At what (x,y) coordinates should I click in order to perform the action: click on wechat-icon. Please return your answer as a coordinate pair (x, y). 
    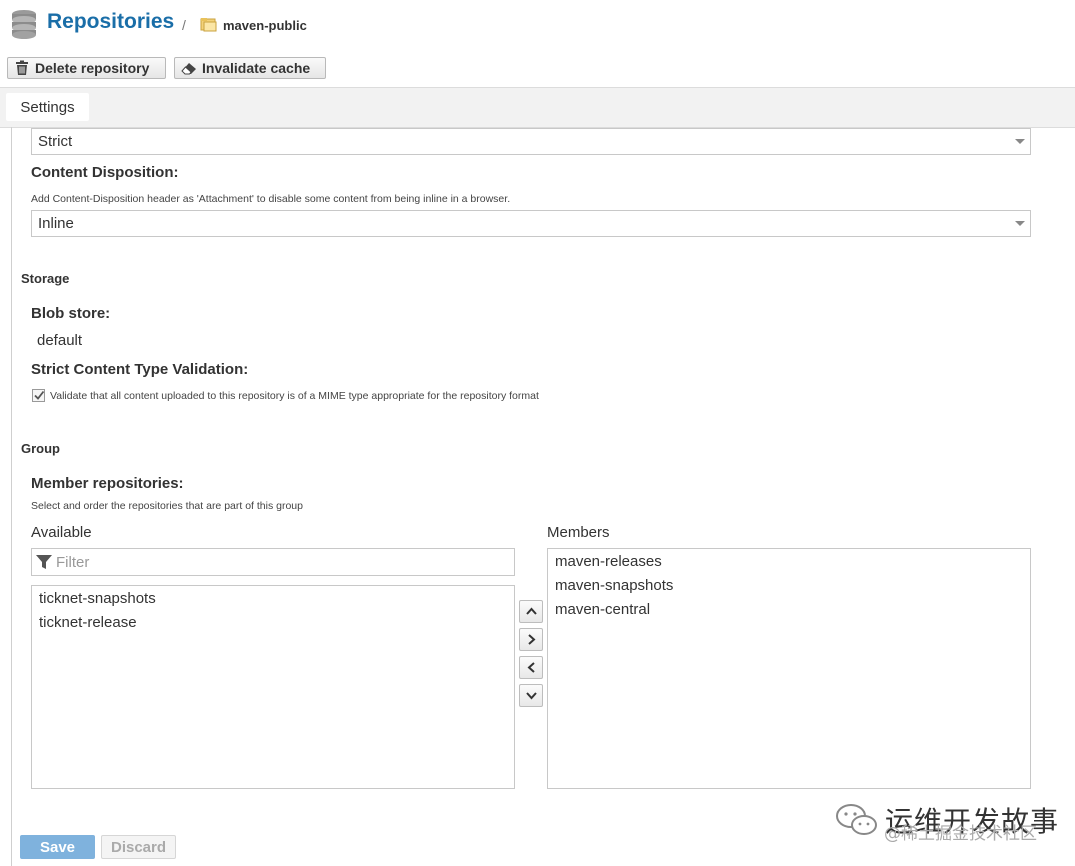
    Looking at the image, I should click on (856, 819).